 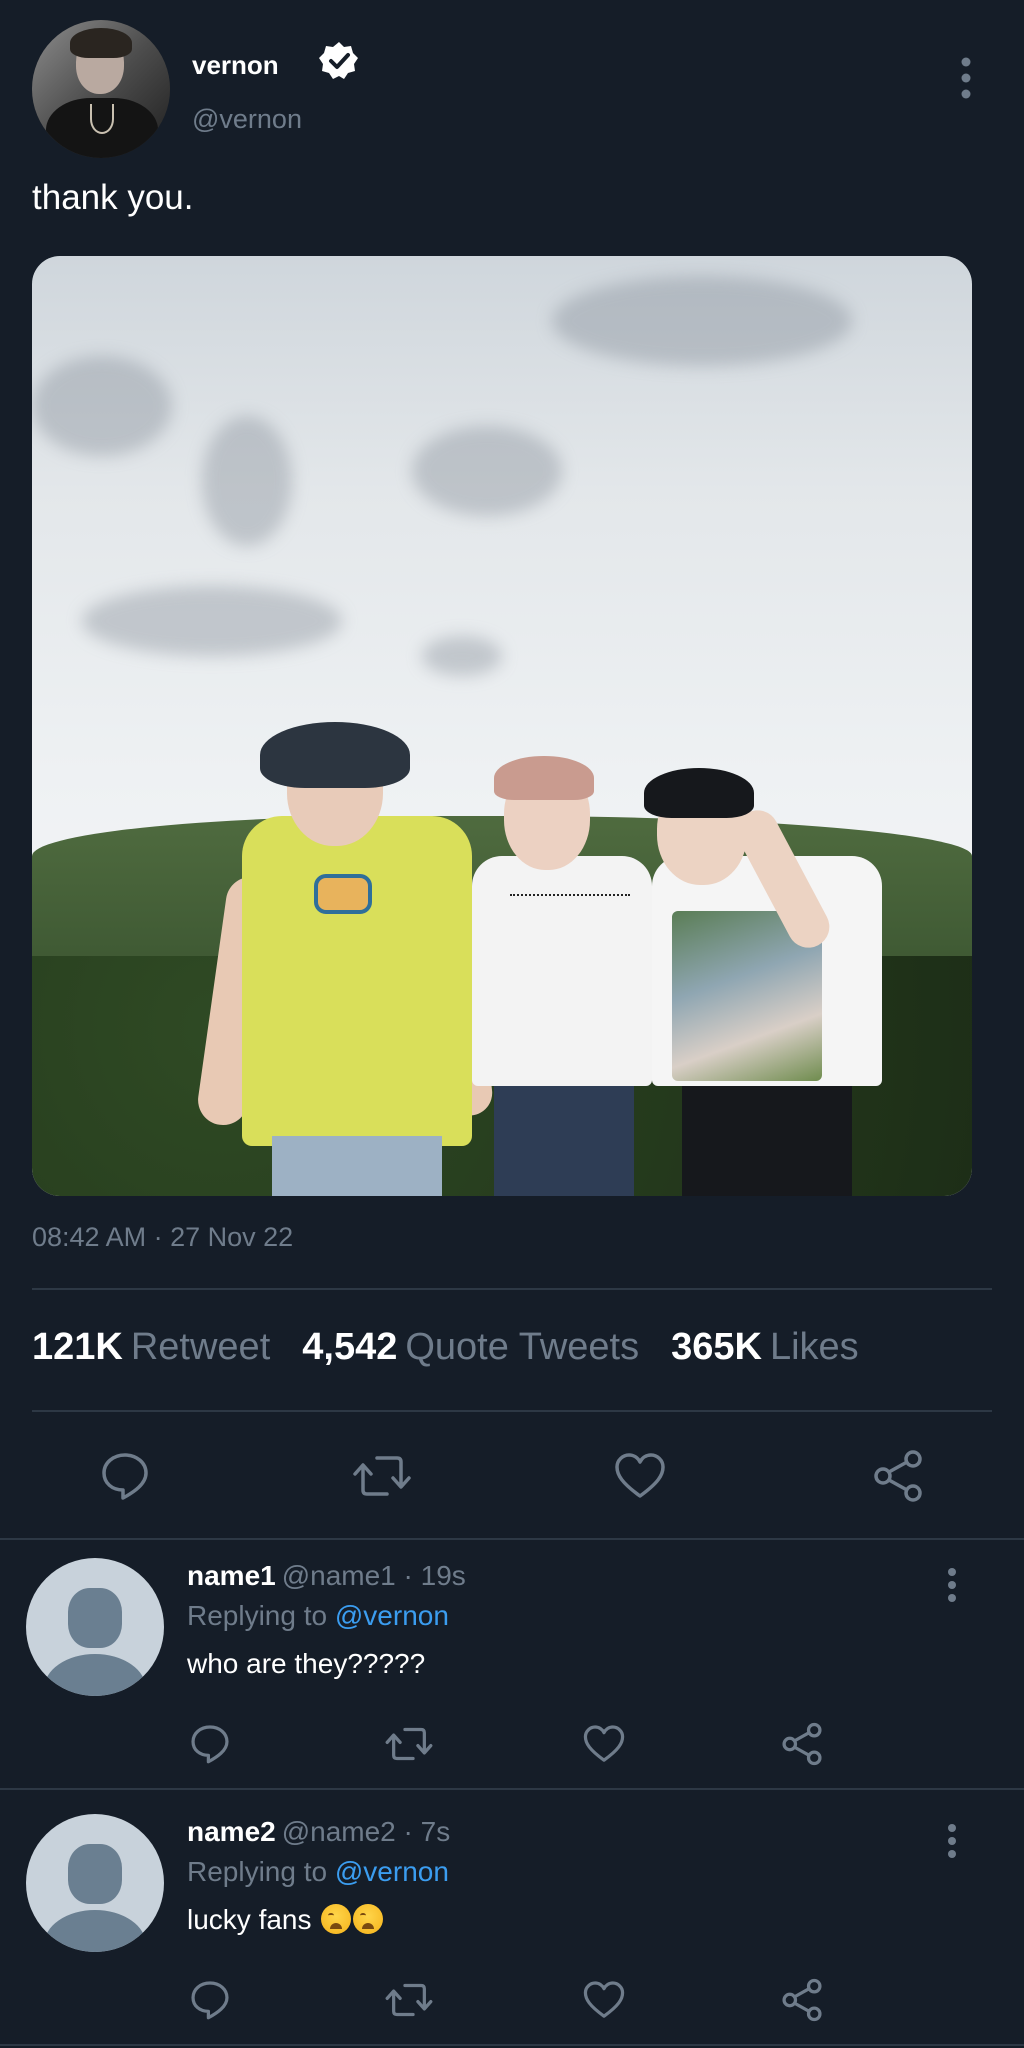 What do you see at coordinates (235, 65) in the screenshot?
I see `author-display-name: vernon` at bounding box center [235, 65].